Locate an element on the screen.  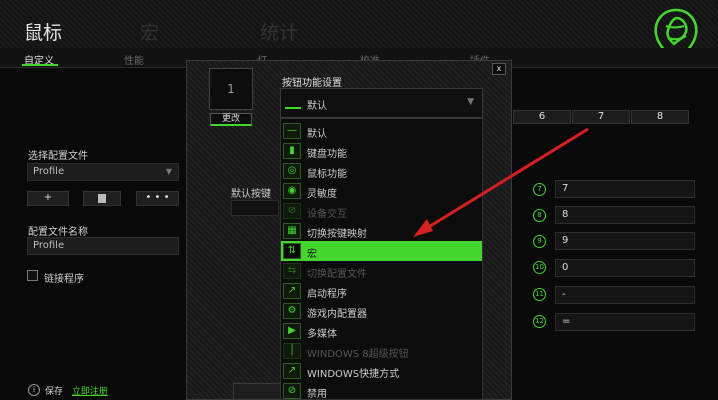
toggle-icon is located at coordinates (102, 198).